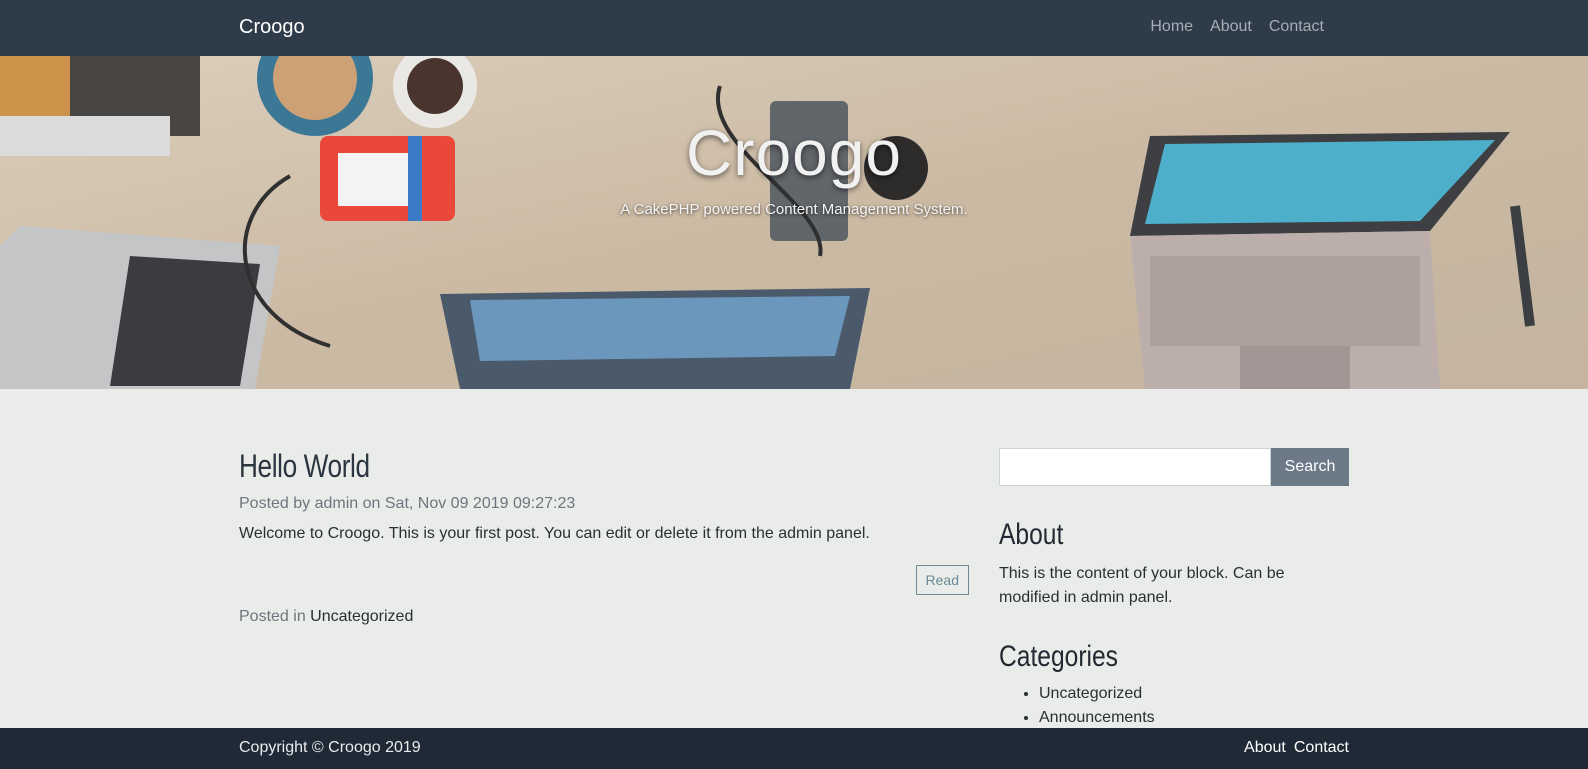 This screenshot has width=1588, height=769. What do you see at coordinates (794, 748) in the screenshot?
I see `footer: Copyright © Croogo 2019 About Contact` at bounding box center [794, 748].